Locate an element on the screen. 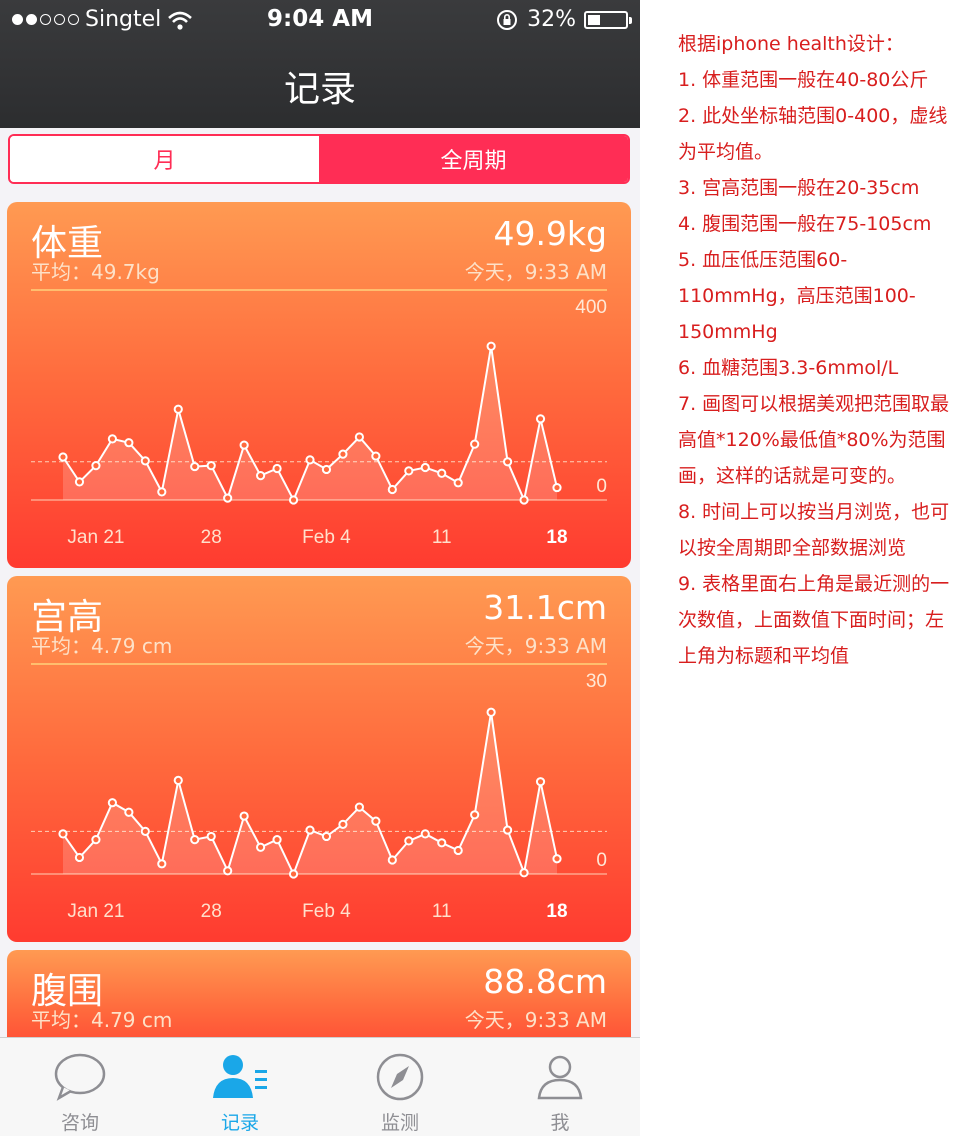 This screenshot has height=1136, width=963. segment-all-period: 全周期 is located at coordinates (473, 159).